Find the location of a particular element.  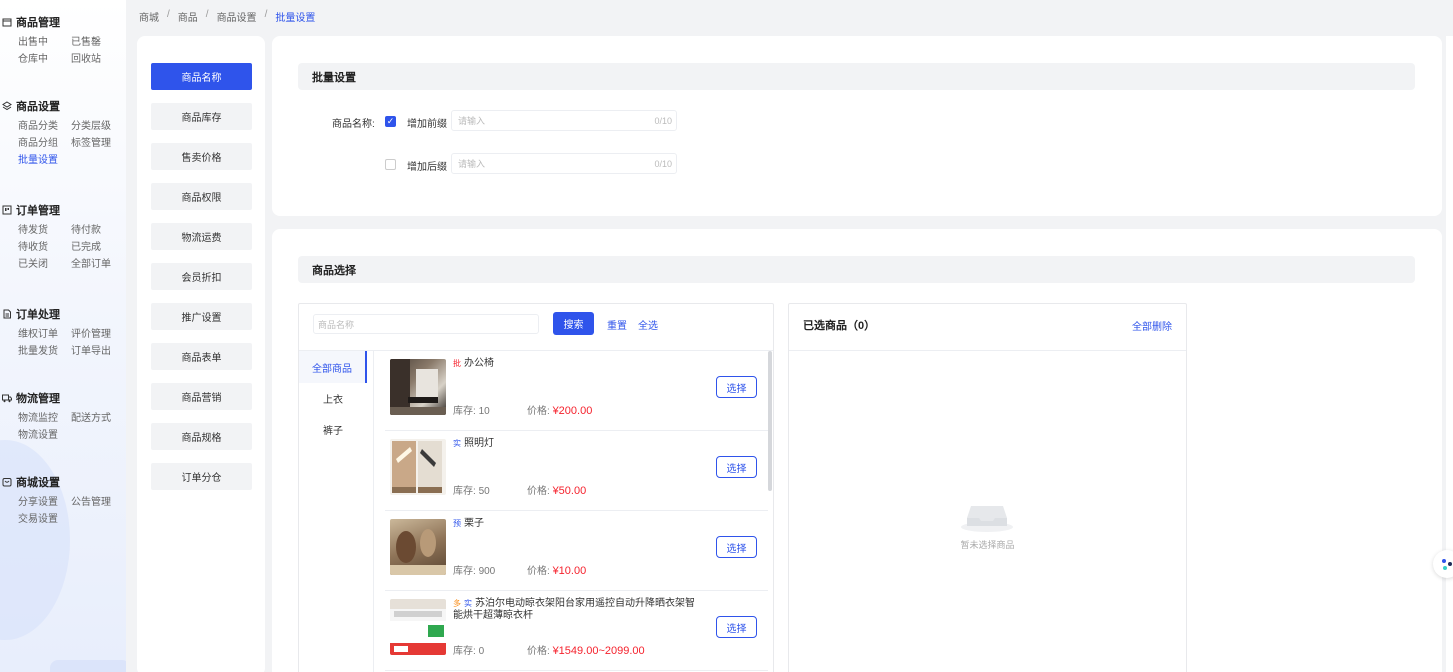

office-chair-image is located at coordinates (418, 387).